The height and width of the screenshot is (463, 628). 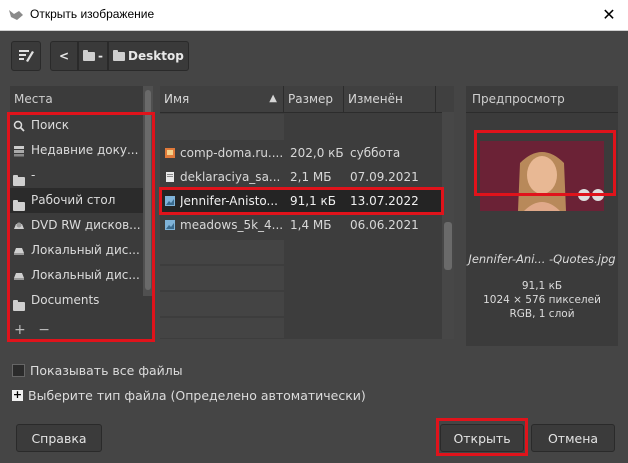 I want to click on file-size: 202,0 кБ, so click(x=317, y=153).